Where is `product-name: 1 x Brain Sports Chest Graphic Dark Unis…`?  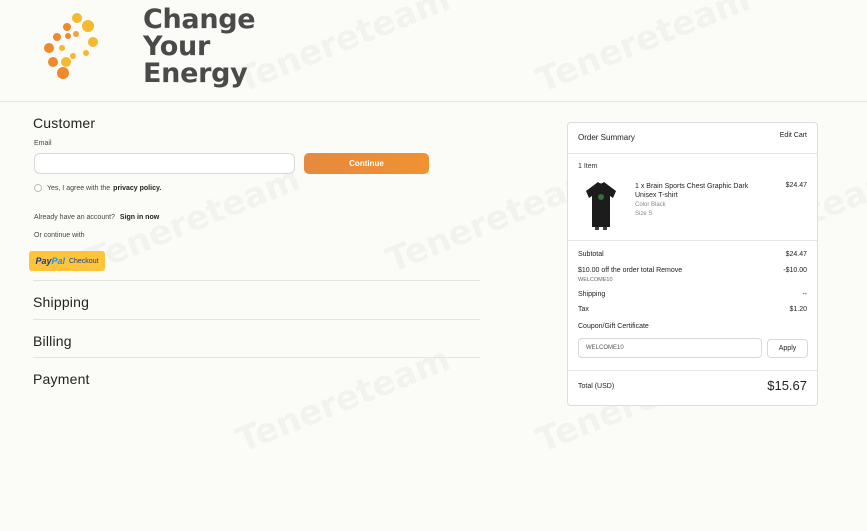 product-name: 1 x Brain Sports Chest Graphic Dark Unis… is located at coordinates (692, 191).